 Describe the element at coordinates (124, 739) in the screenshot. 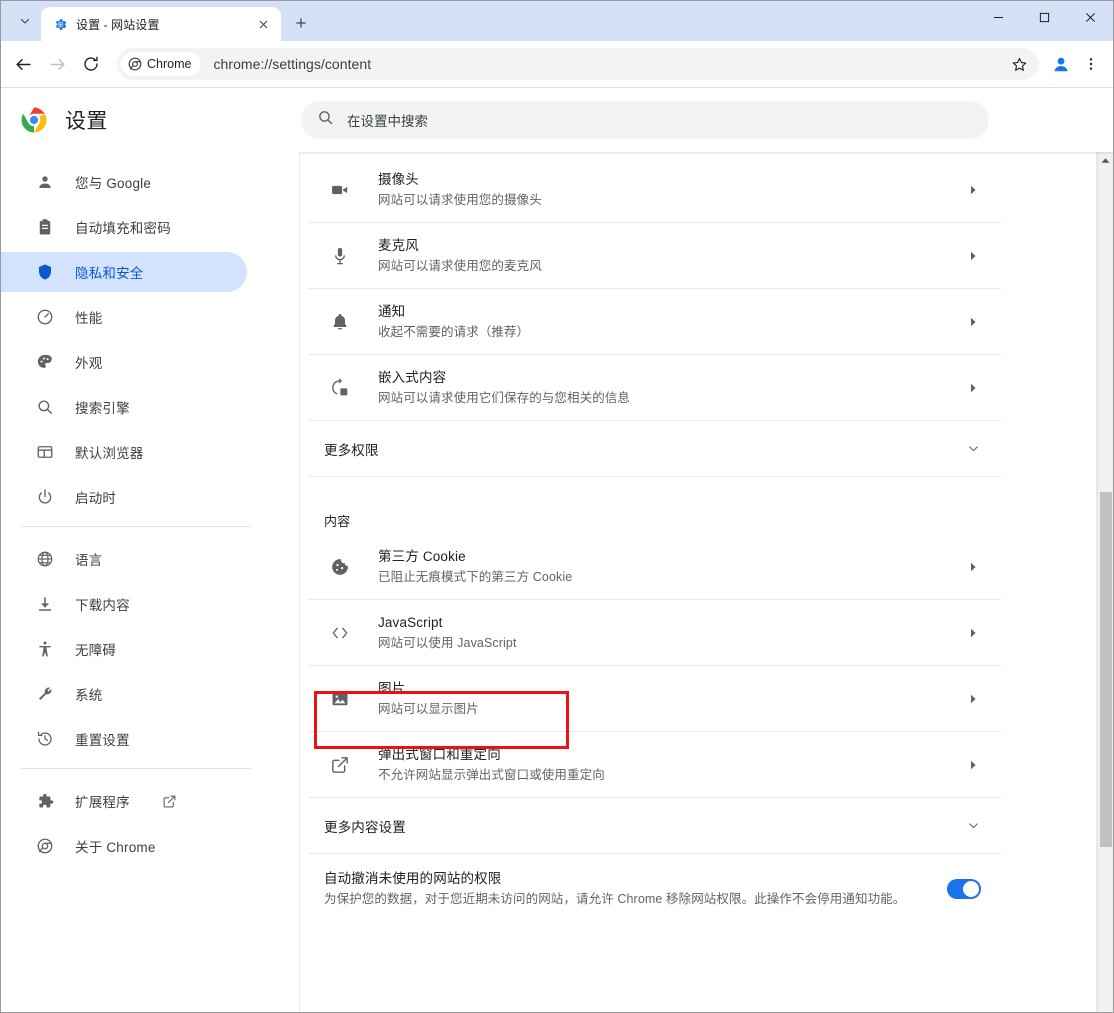

I see `sidebar-item-reset-settings: 重置设置` at that location.